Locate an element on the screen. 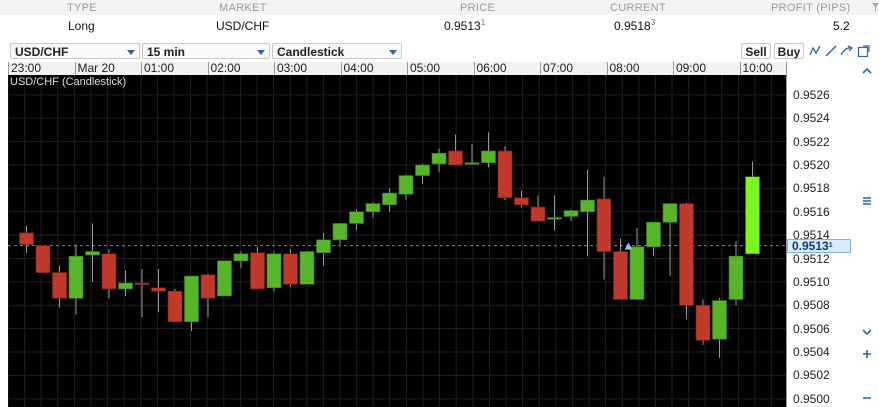 Image resolution: width=879 pixels, height=407 pixels. vertical-scrollbar is located at coordinates (867, 234).